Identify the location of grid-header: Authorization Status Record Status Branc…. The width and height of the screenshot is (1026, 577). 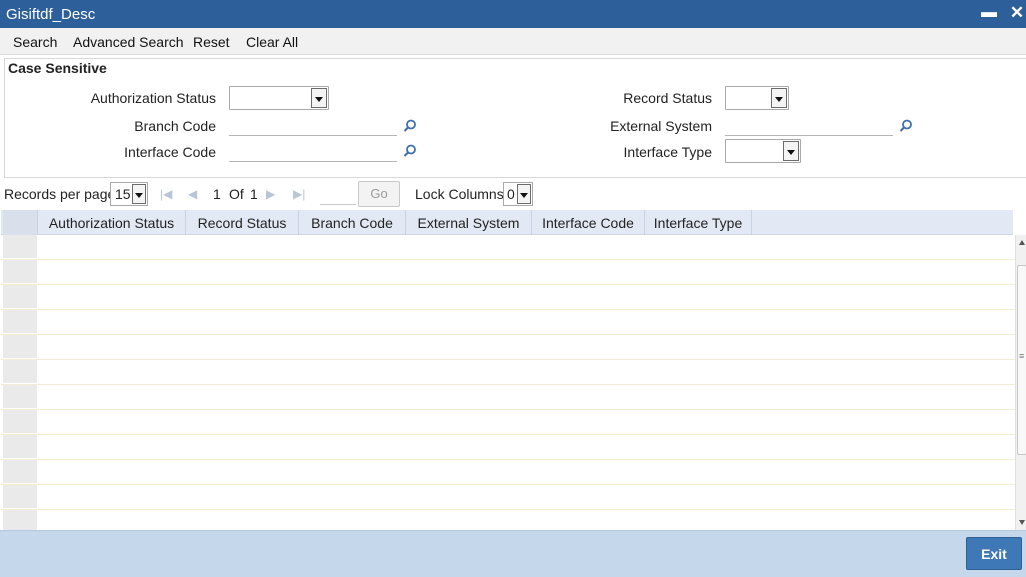
(507, 222).